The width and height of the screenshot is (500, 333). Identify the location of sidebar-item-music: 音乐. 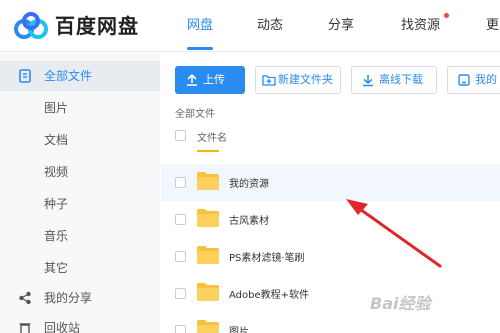
(80, 236).